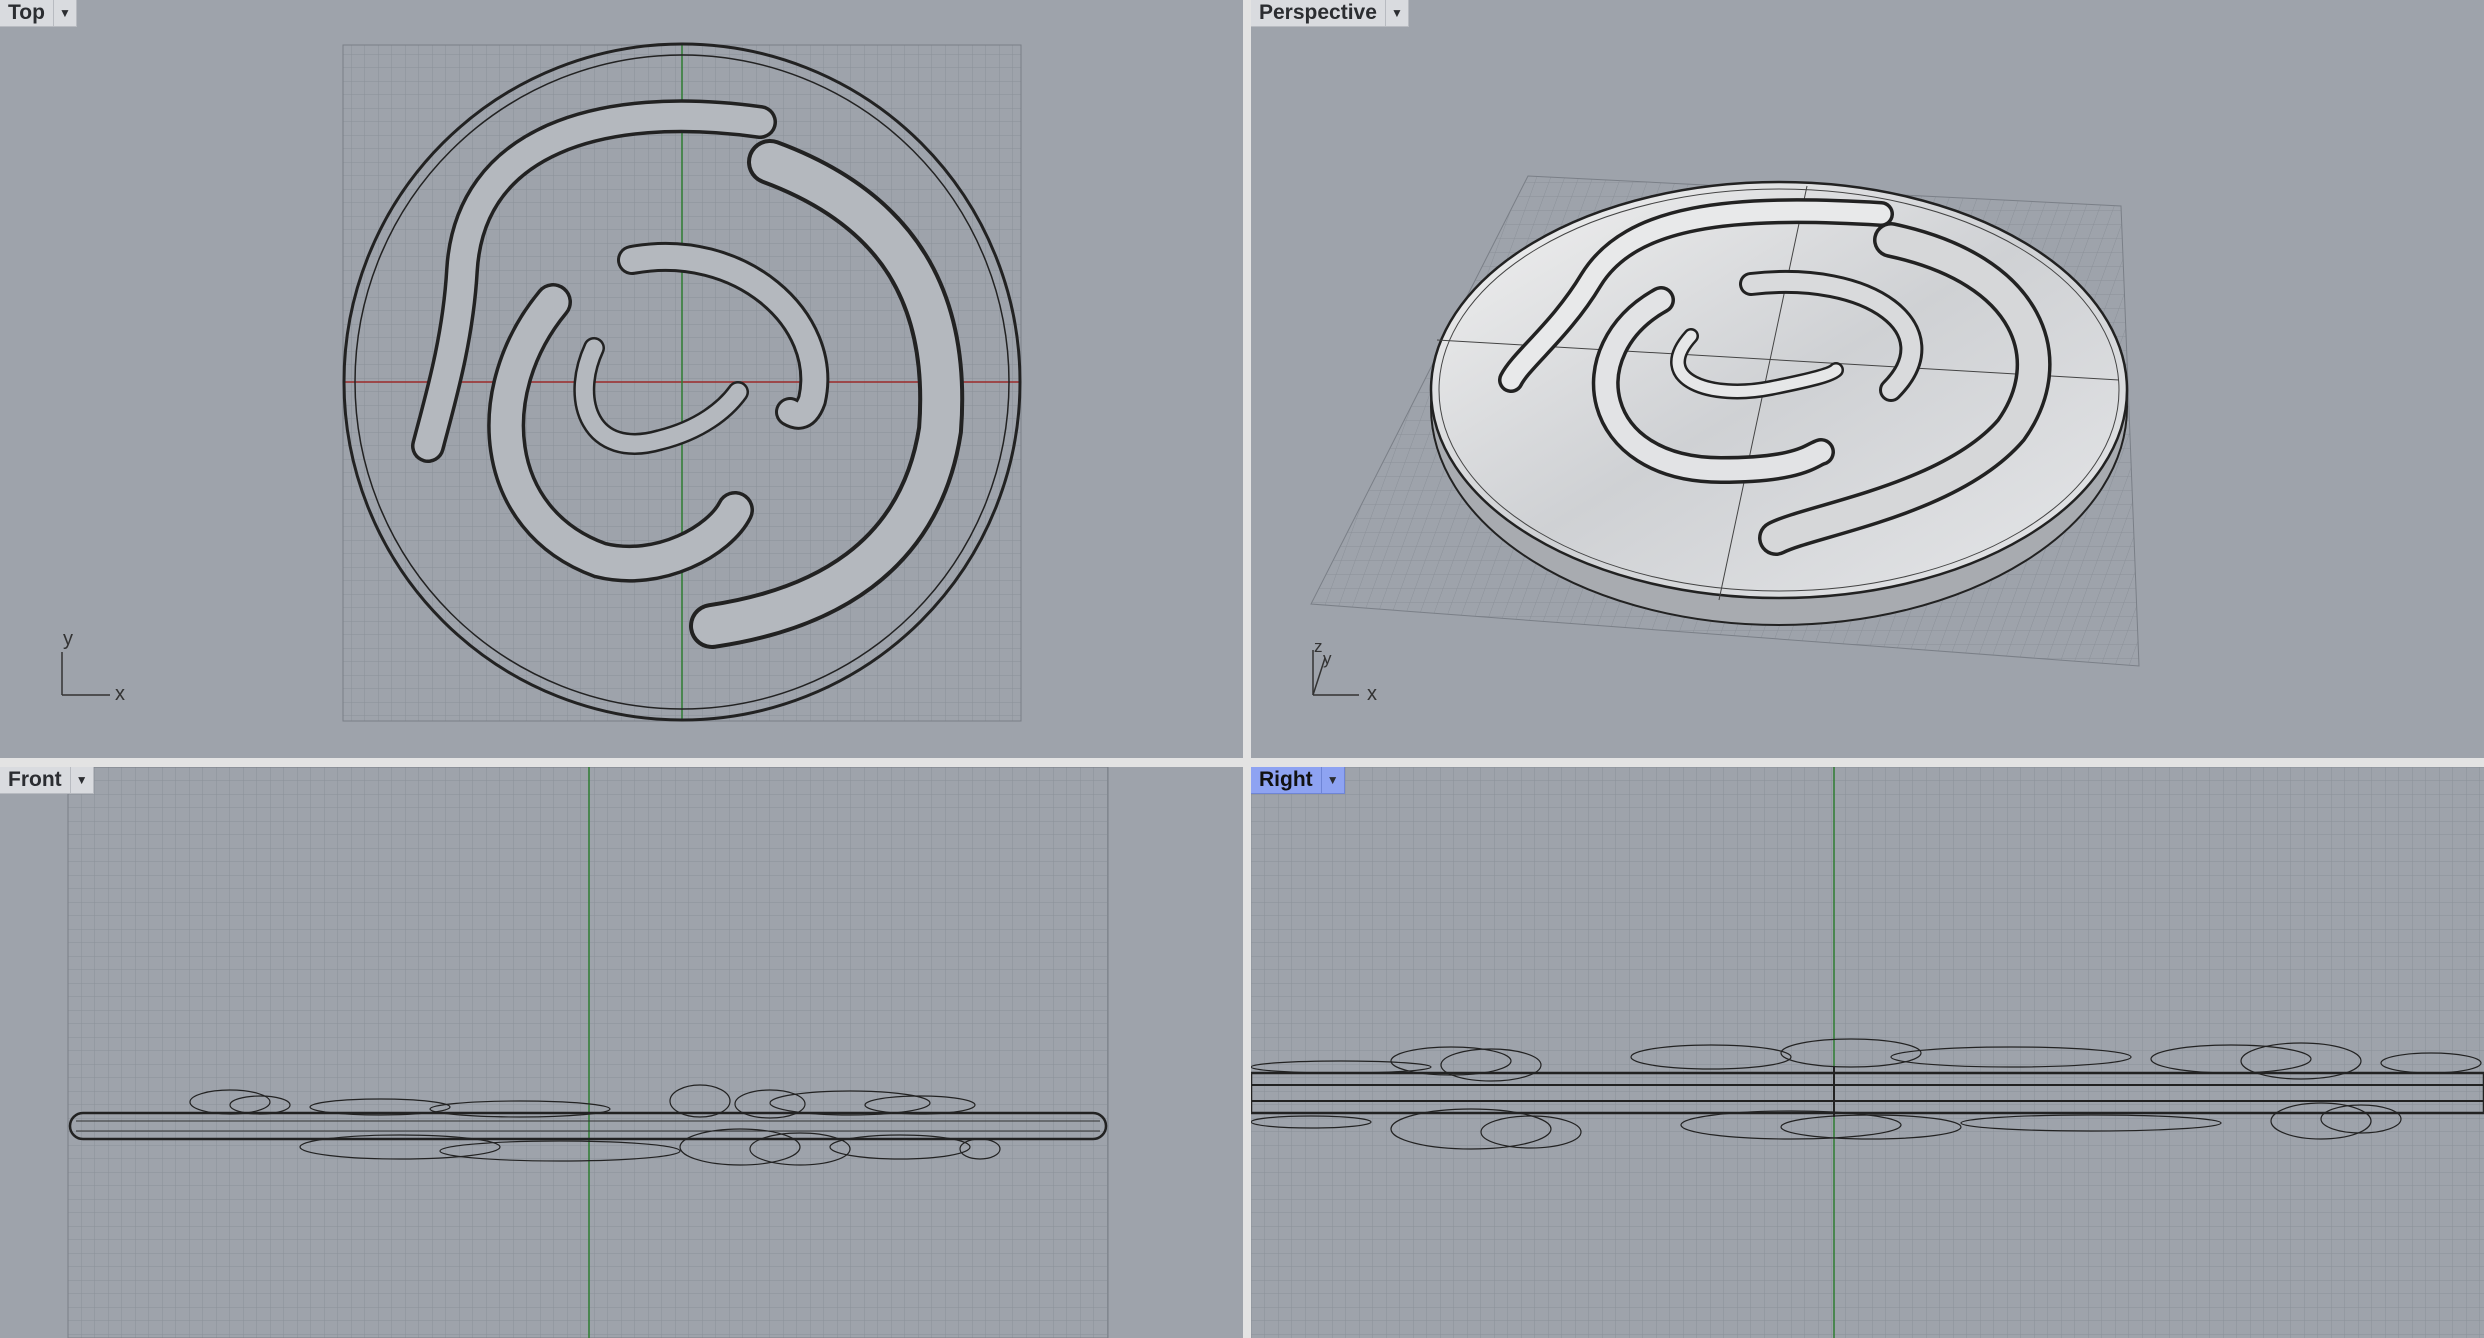  I want to click on viewport-tab-perspective: Perspective ▼, so click(1330, 13).